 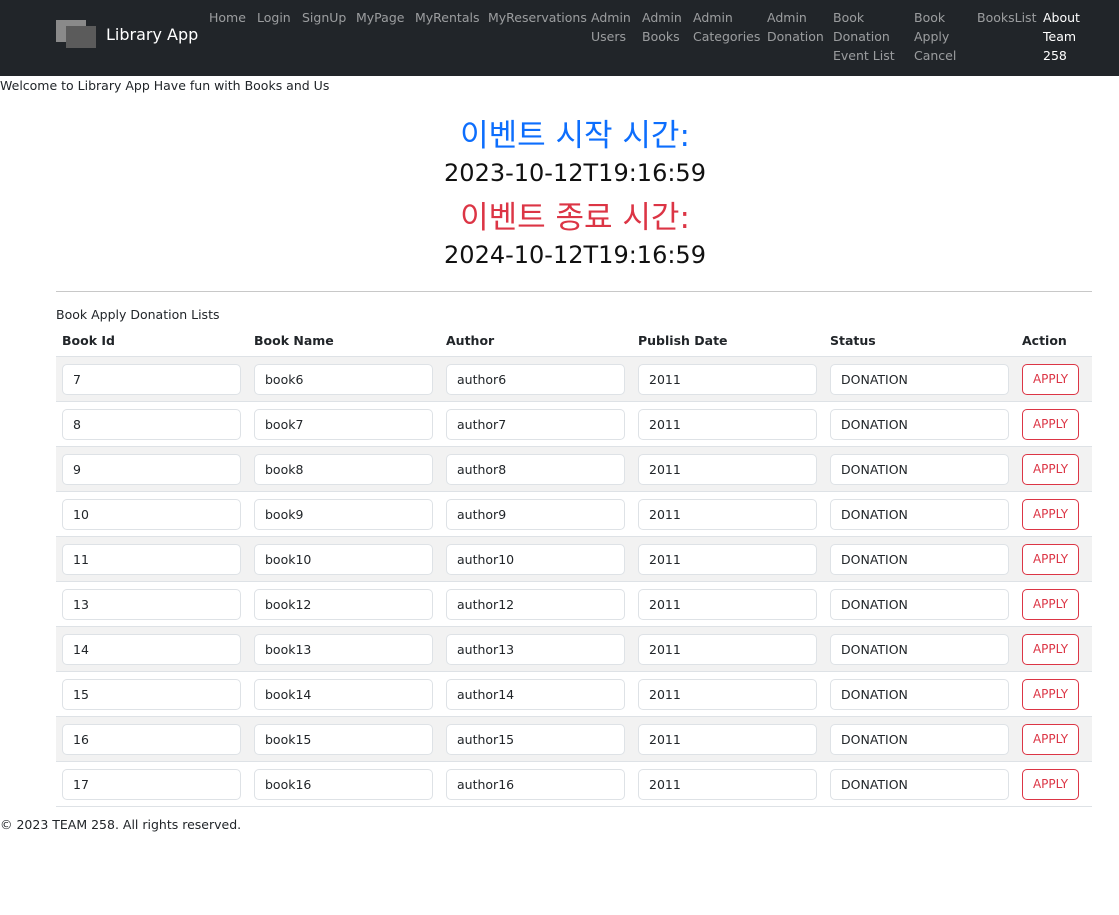 What do you see at coordinates (575, 173) in the screenshot?
I see `event-start-time: 2023-10-12T19:16:59` at bounding box center [575, 173].